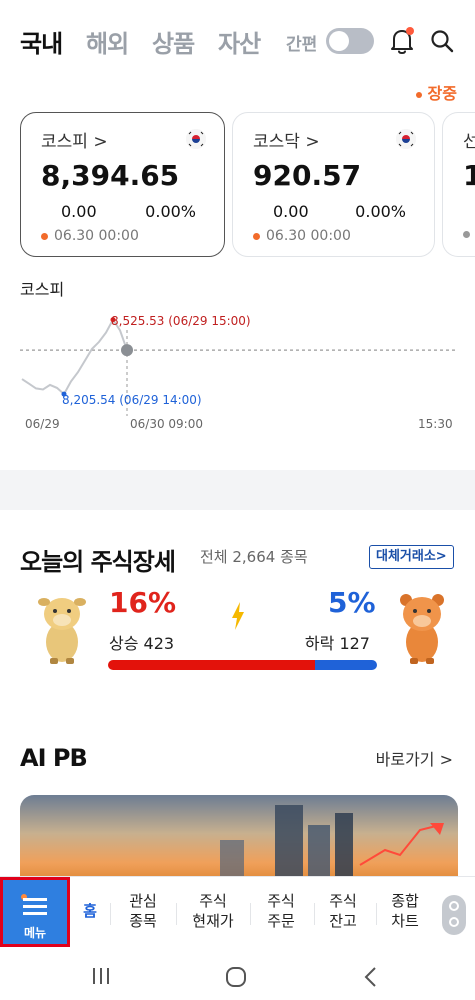 This screenshot has width=475, height=1000. I want to click on nav-scroll-handle, so click(454, 915).